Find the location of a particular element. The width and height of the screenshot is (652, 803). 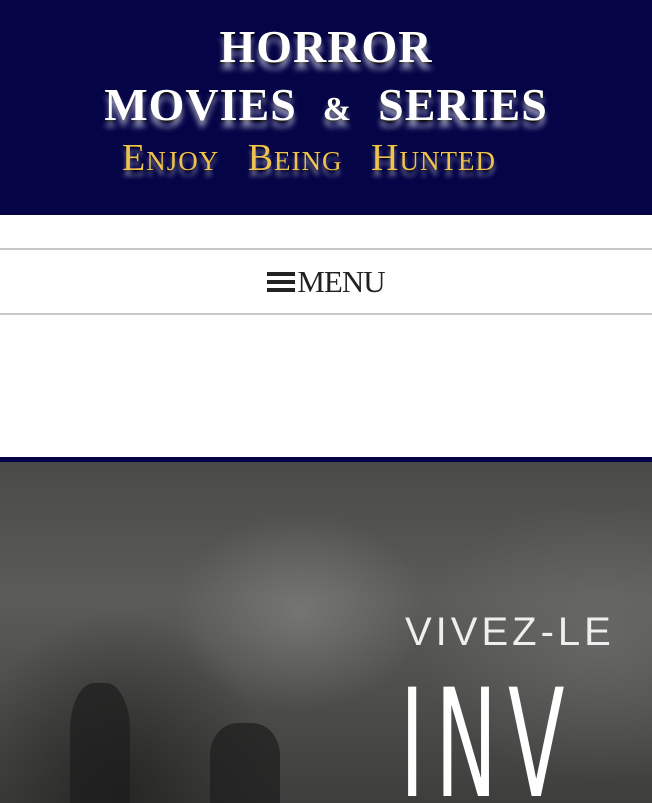

site-title-line1: HORROR is located at coordinates (326, 46).